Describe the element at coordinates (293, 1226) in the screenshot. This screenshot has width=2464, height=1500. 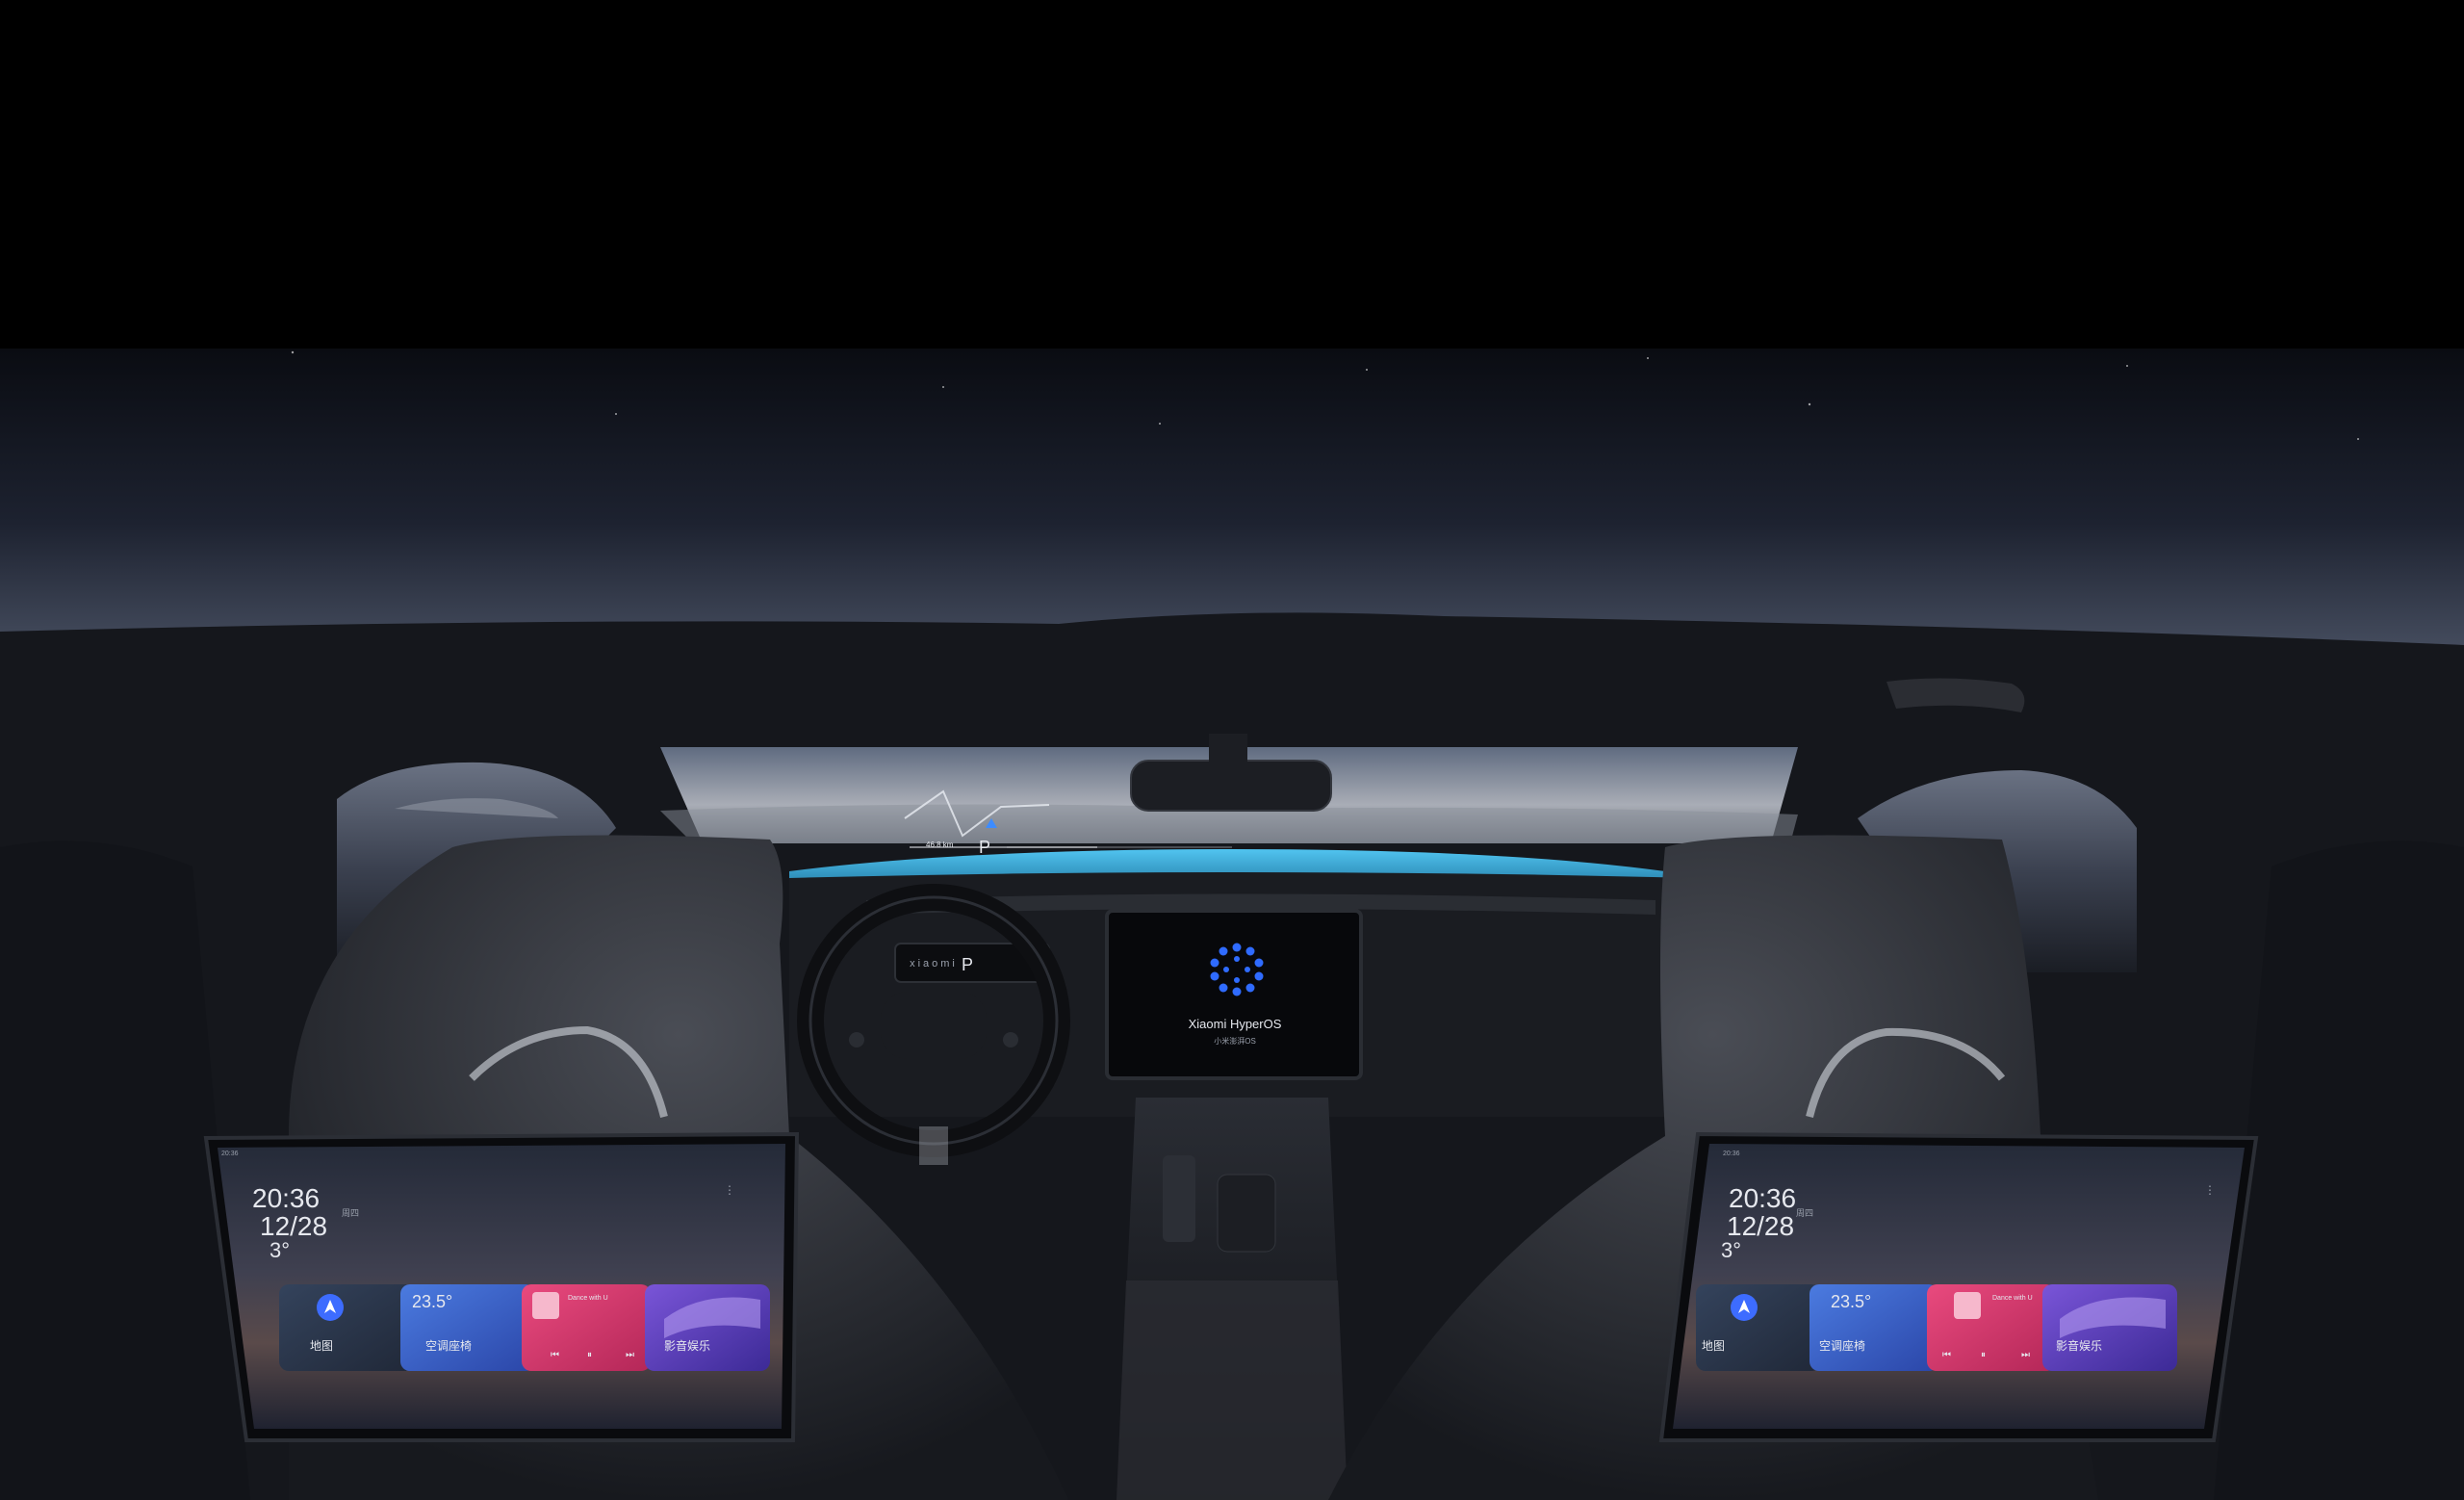
I see `tablet-left-date: 12/28` at that location.